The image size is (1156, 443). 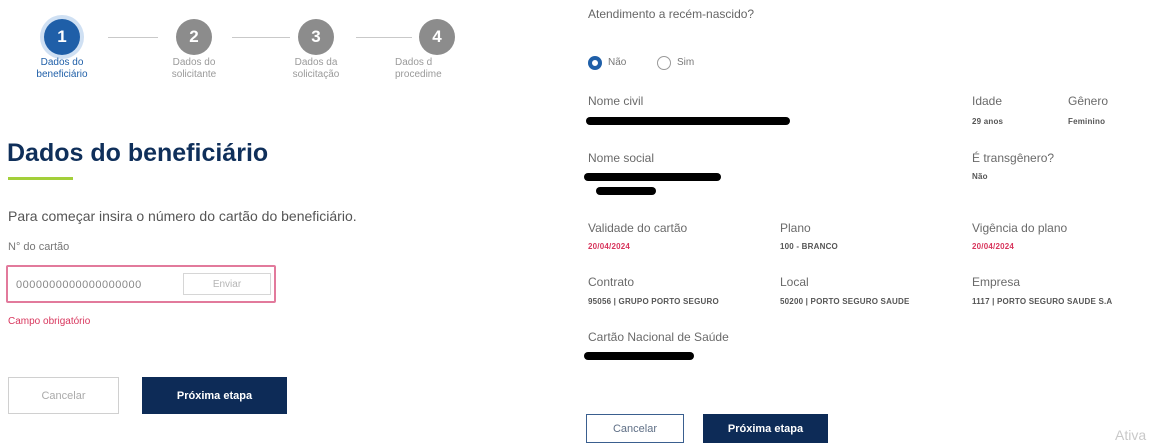 What do you see at coordinates (316, 68) in the screenshot?
I see `step-3-label: Dados da solicitação` at bounding box center [316, 68].